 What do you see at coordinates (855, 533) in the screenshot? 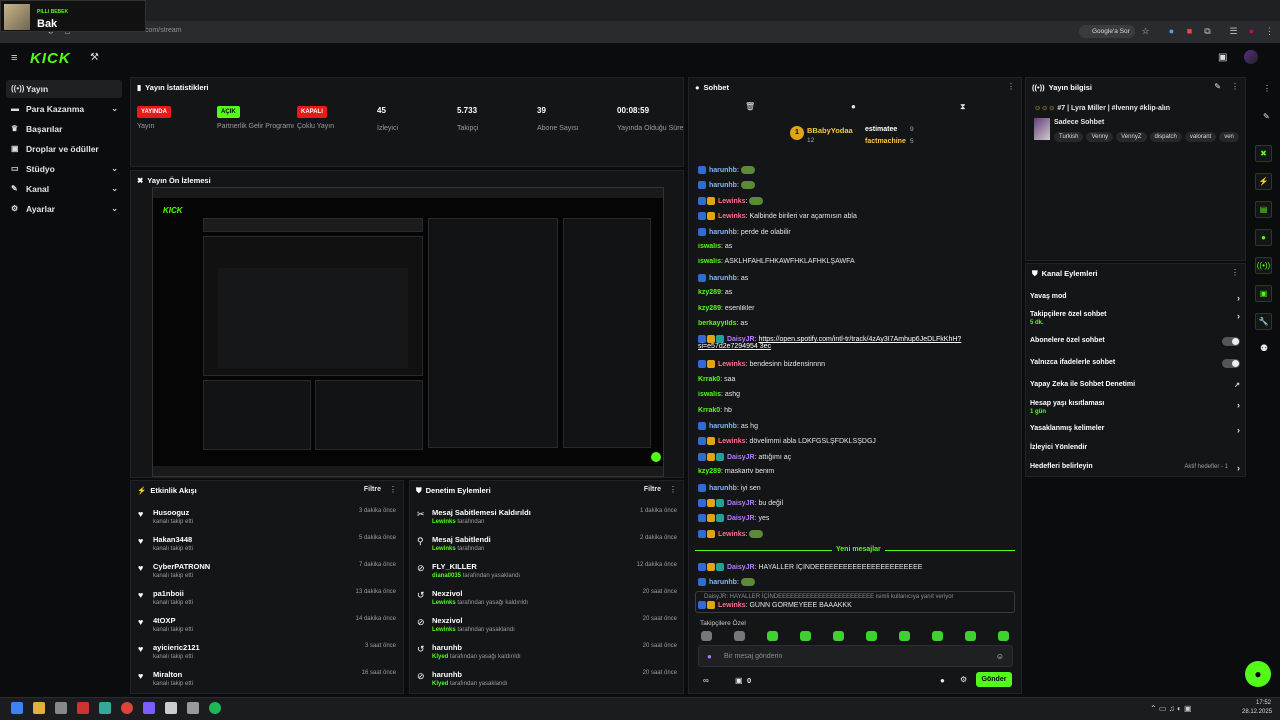
I see `chat-message: Lewinks:` at bounding box center [855, 533].